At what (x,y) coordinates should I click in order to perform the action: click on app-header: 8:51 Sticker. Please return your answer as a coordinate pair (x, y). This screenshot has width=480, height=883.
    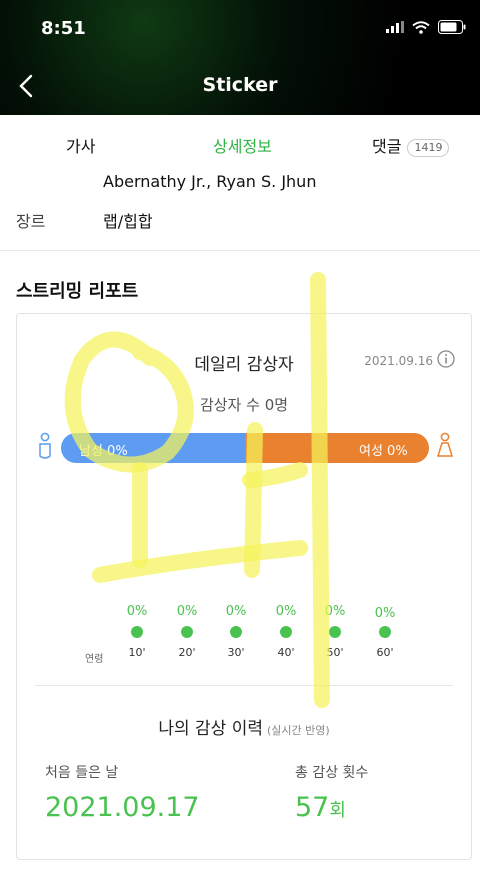
    Looking at the image, I should click on (240, 57).